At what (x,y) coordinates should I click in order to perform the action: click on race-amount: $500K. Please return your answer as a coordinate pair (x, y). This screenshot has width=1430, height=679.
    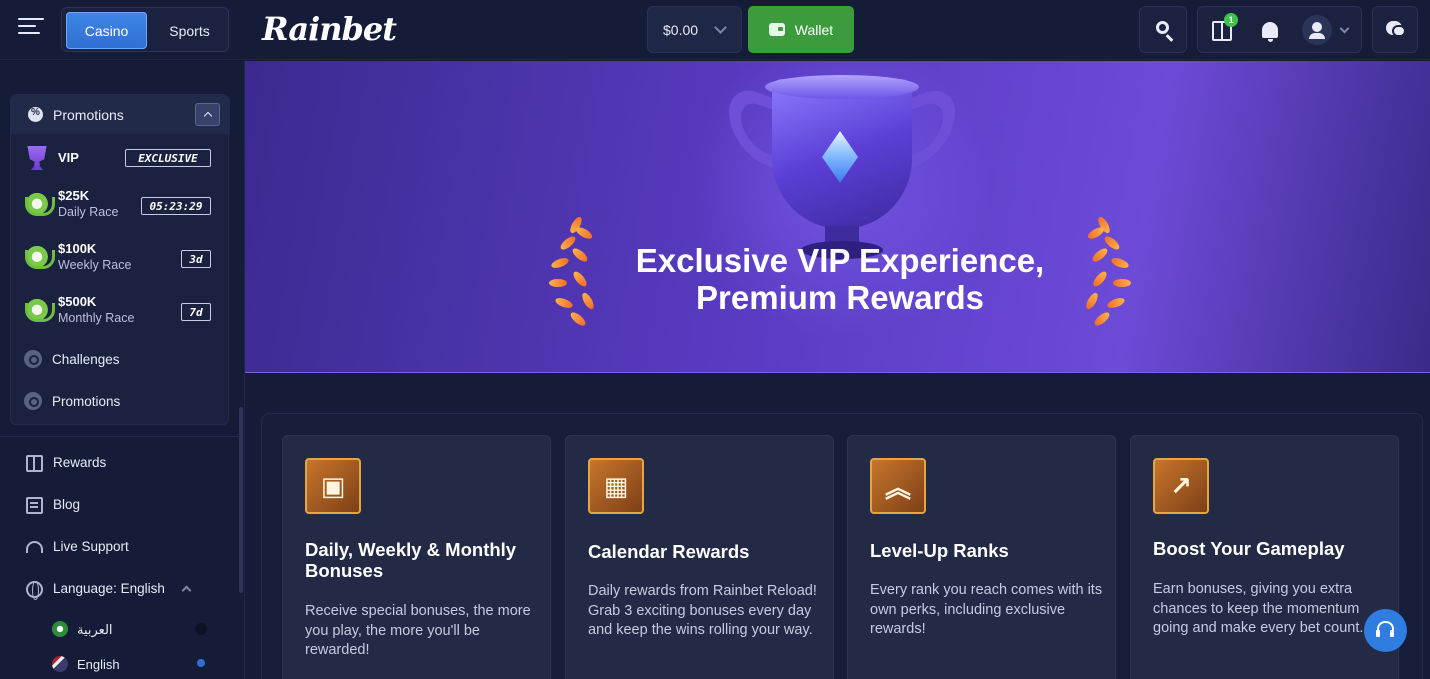
    Looking at the image, I should click on (77, 301).